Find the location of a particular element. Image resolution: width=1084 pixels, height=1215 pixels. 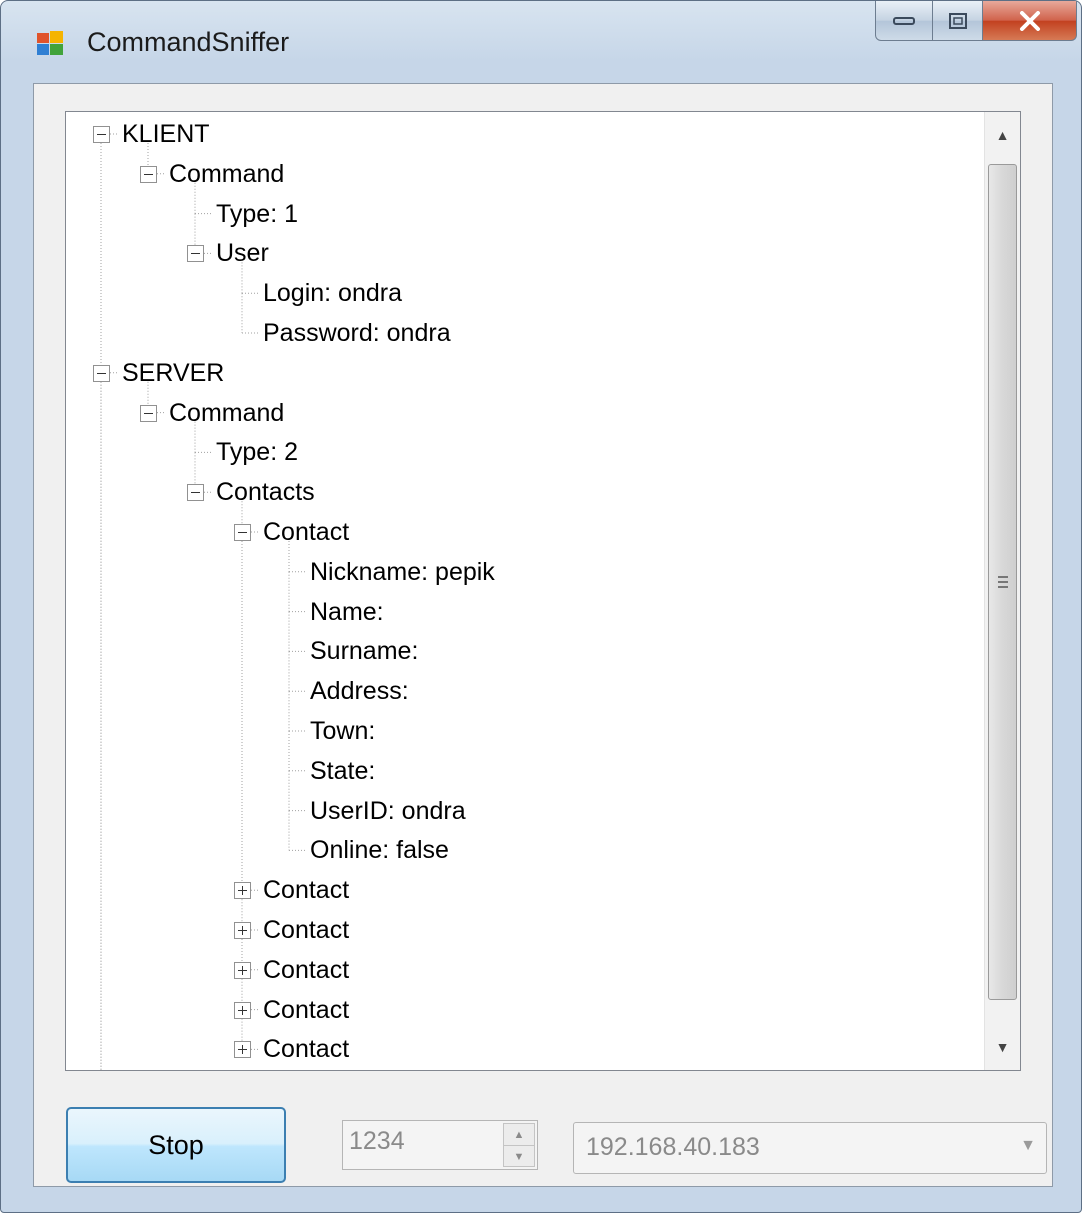

minimize-icon is located at coordinates (904, 20).